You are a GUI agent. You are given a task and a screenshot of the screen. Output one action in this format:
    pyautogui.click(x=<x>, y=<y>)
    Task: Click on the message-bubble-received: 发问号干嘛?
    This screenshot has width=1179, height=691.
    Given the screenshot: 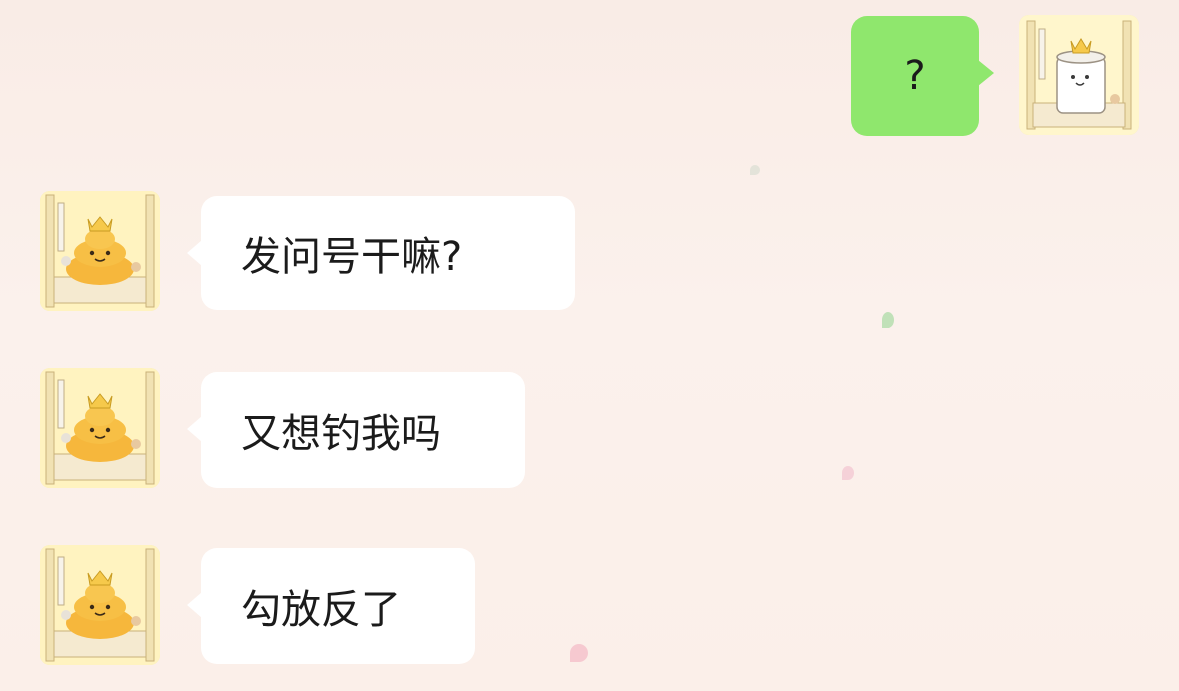 What is the action you would take?
    pyautogui.click(x=381, y=253)
    